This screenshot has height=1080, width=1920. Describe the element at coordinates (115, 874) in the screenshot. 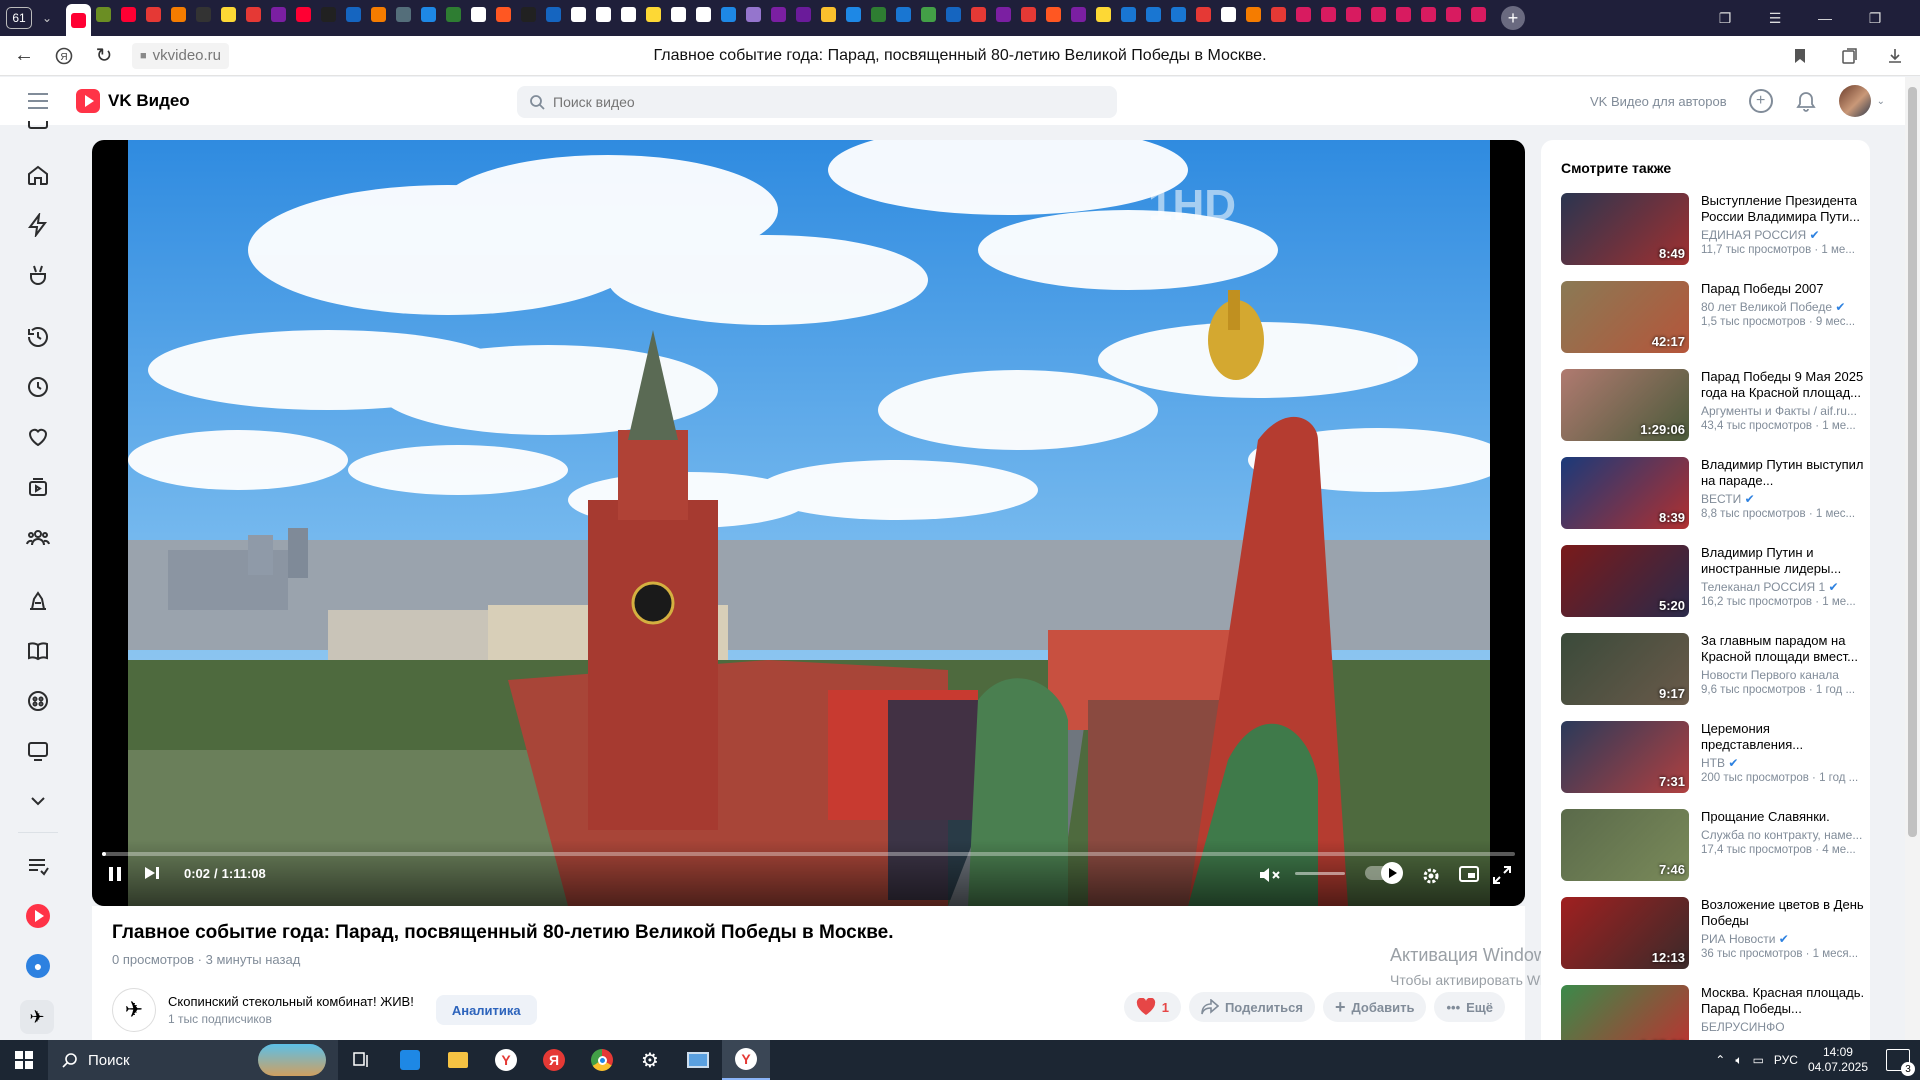

I see `pause-button` at that location.